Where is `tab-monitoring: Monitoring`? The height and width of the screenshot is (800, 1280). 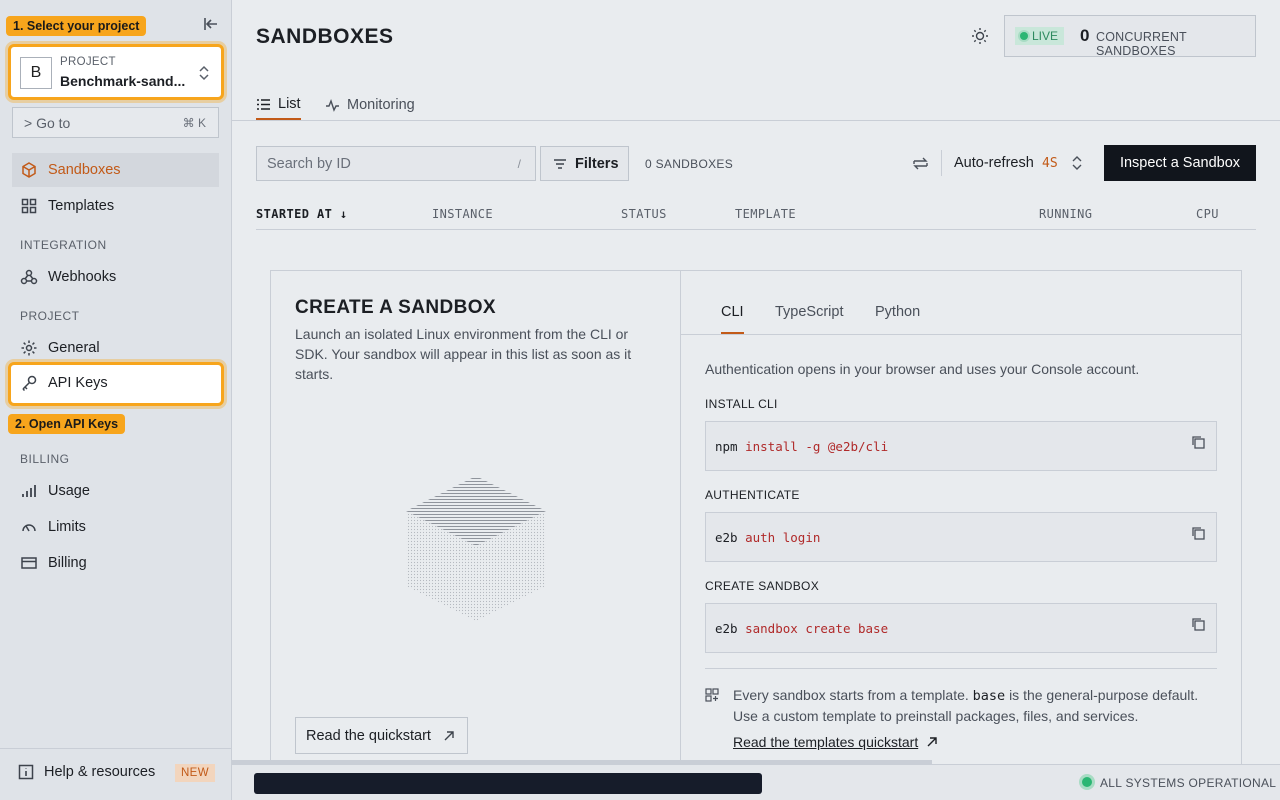 tab-monitoring: Monitoring is located at coordinates (370, 105).